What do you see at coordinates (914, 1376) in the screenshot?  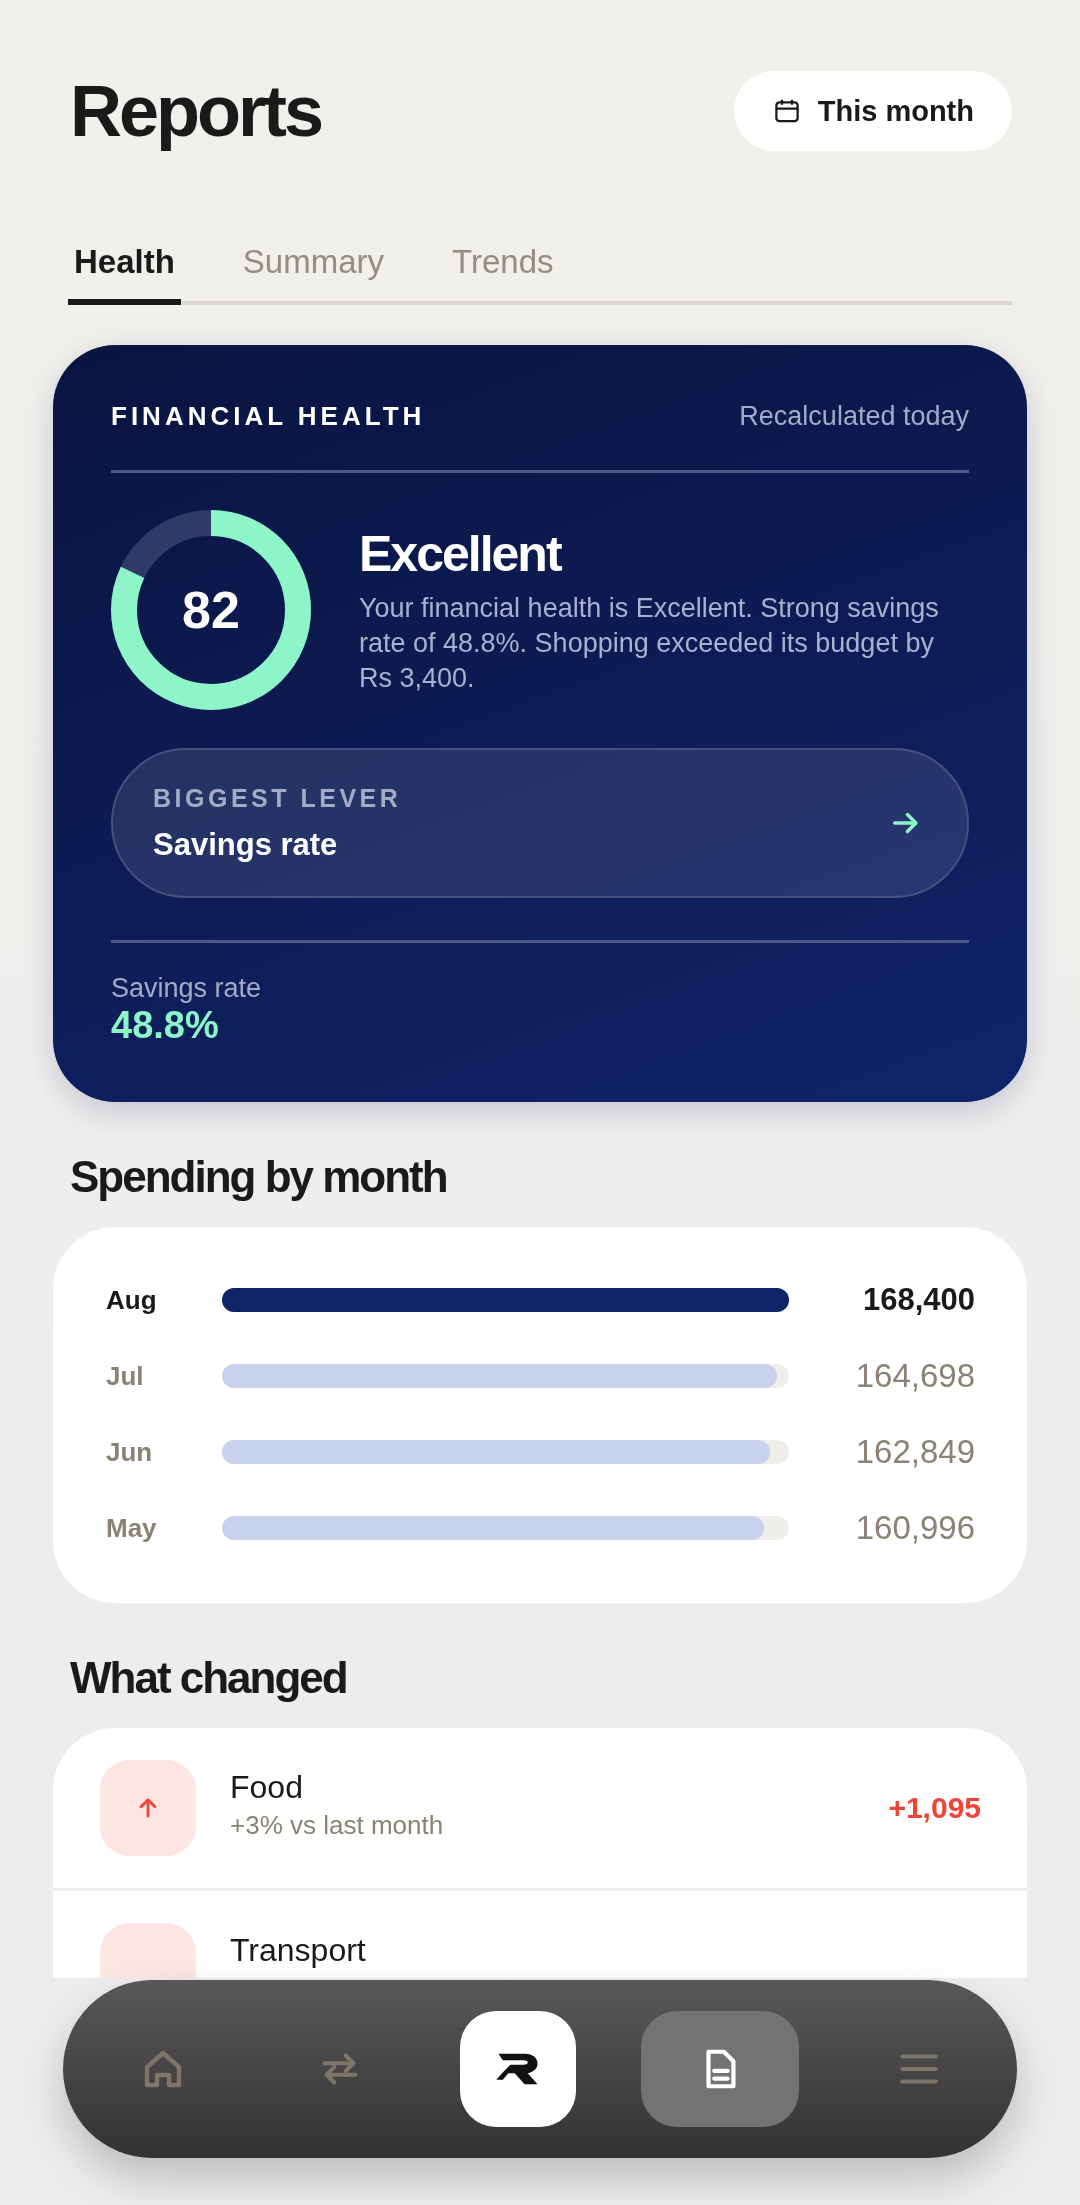 I see `spending-amount: 164,698` at bounding box center [914, 1376].